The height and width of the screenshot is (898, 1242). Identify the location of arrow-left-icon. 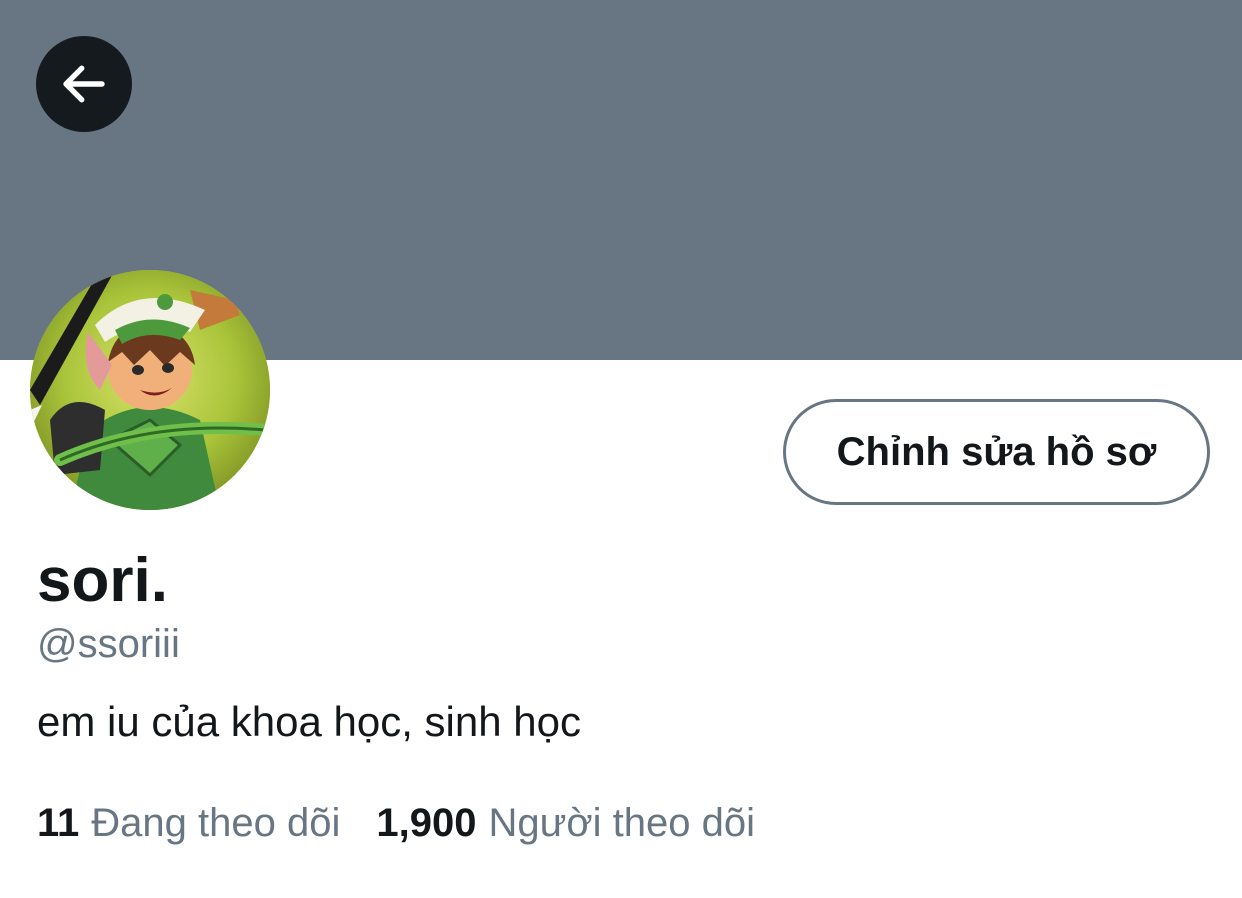
(84, 84).